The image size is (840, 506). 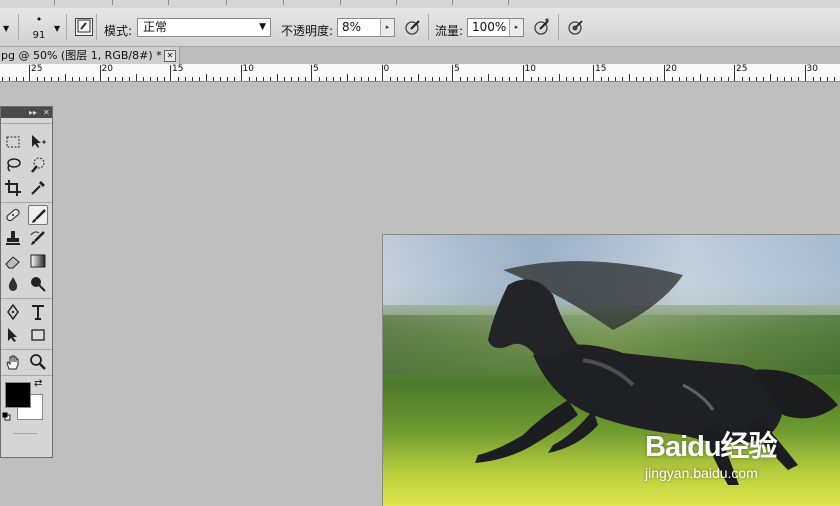 I want to click on brush-icon, so click(x=39, y=216).